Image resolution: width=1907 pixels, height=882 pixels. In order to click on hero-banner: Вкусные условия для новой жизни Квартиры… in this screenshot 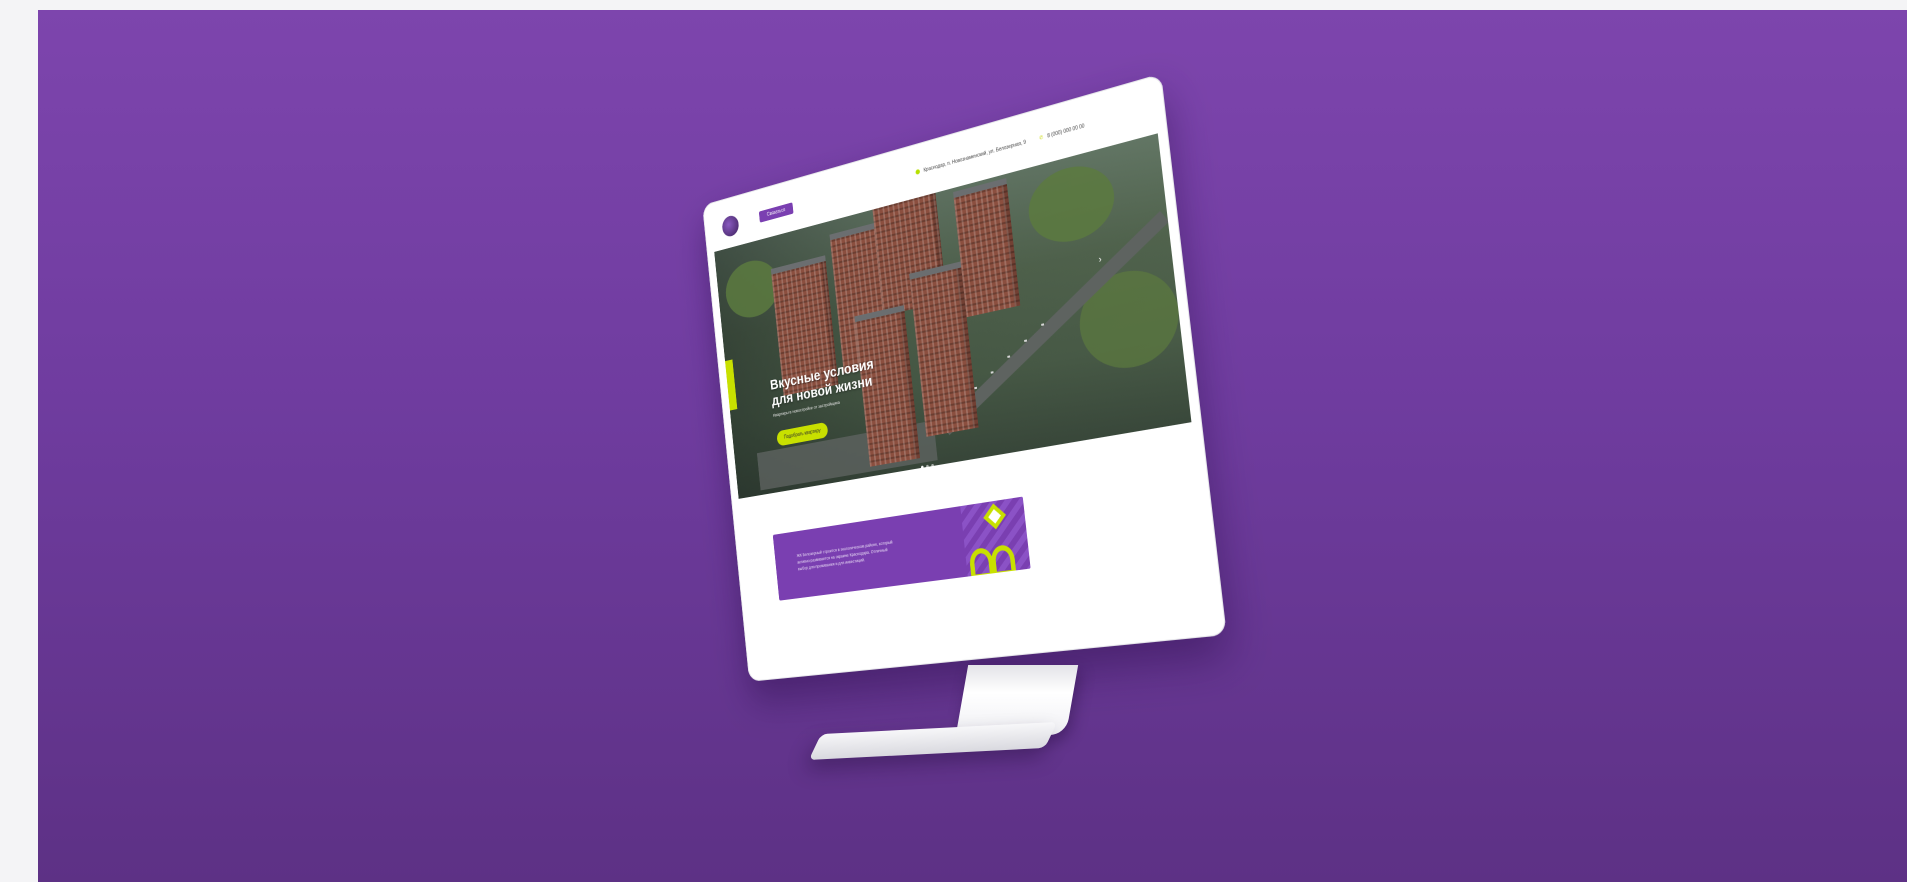, I will do `click(953, 316)`.